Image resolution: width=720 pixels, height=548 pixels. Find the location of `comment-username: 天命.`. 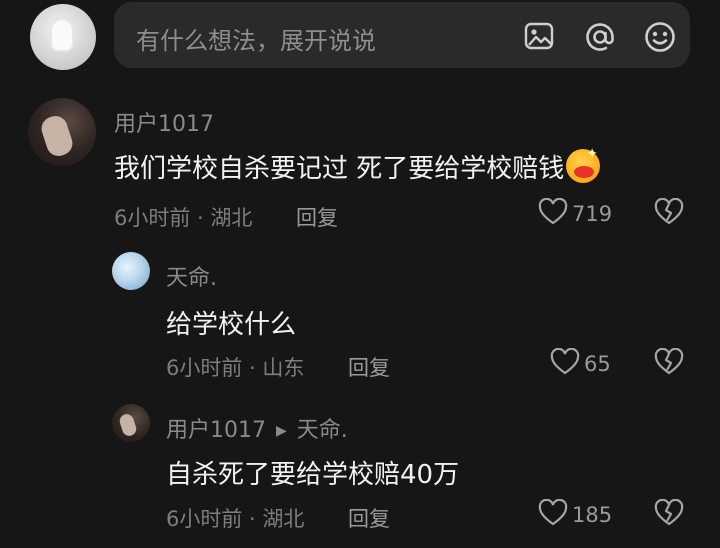

comment-username: 天命. is located at coordinates (191, 276).